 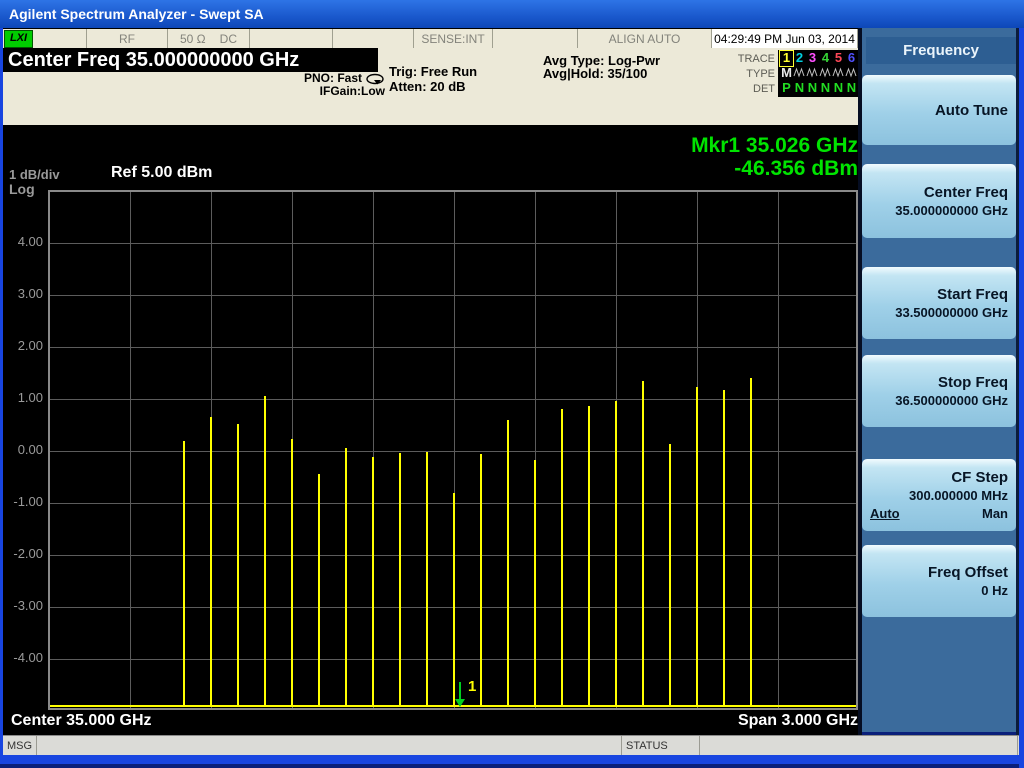 I want to click on trace-legend-row-label: TRACE, so click(x=756, y=59).